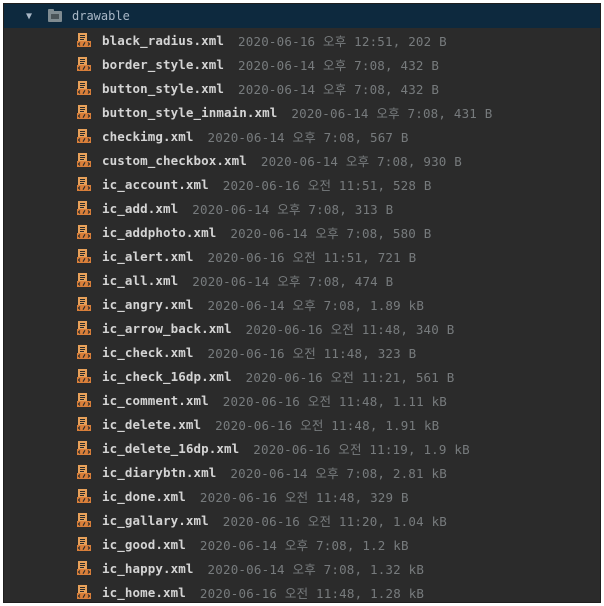 The height and width of the screenshot is (606, 604). I want to click on tree-file-item: ic_happy.xml 2020-06-14 오후 7:08, 1.32 kB, so click(302, 568).